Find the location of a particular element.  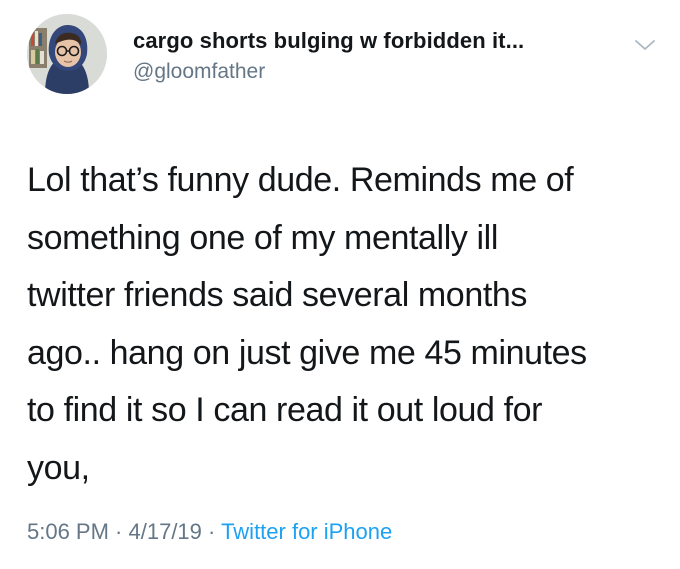

chevron-down-icon is located at coordinates (645, 45).